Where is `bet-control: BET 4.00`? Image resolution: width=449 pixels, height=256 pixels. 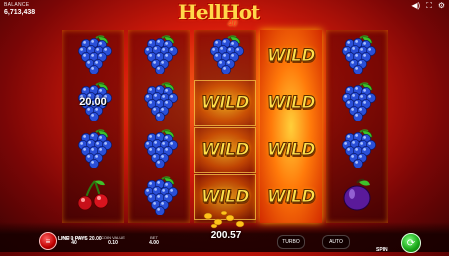
bet-control: BET 4.00 is located at coordinates (154, 240).